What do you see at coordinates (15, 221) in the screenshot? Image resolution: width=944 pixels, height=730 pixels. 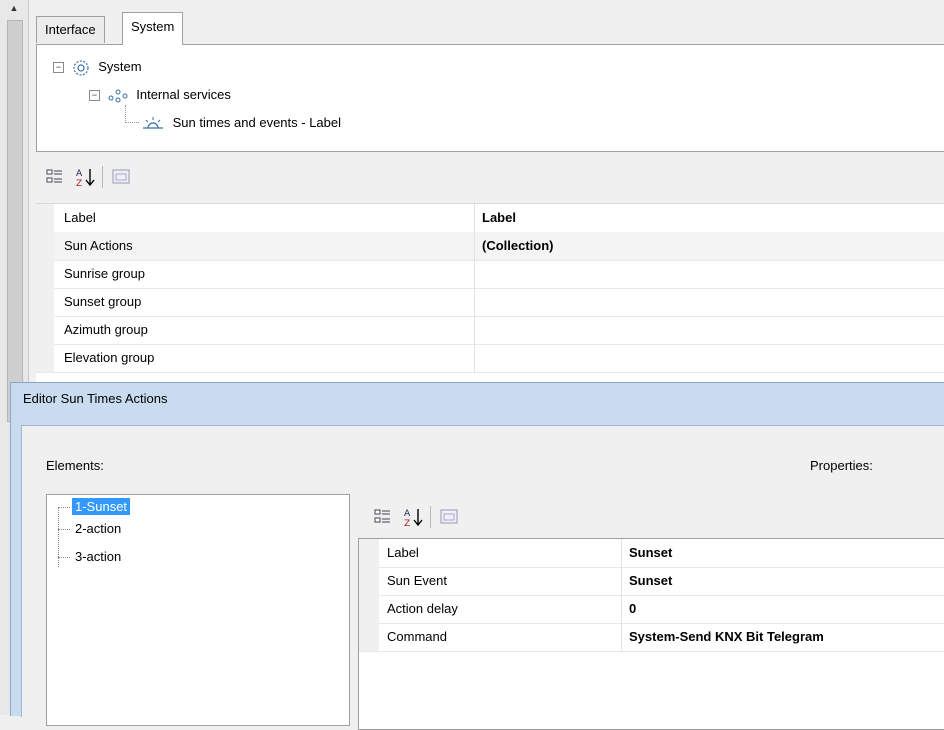 I see `scroll-thumb` at bounding box center [15, 221].